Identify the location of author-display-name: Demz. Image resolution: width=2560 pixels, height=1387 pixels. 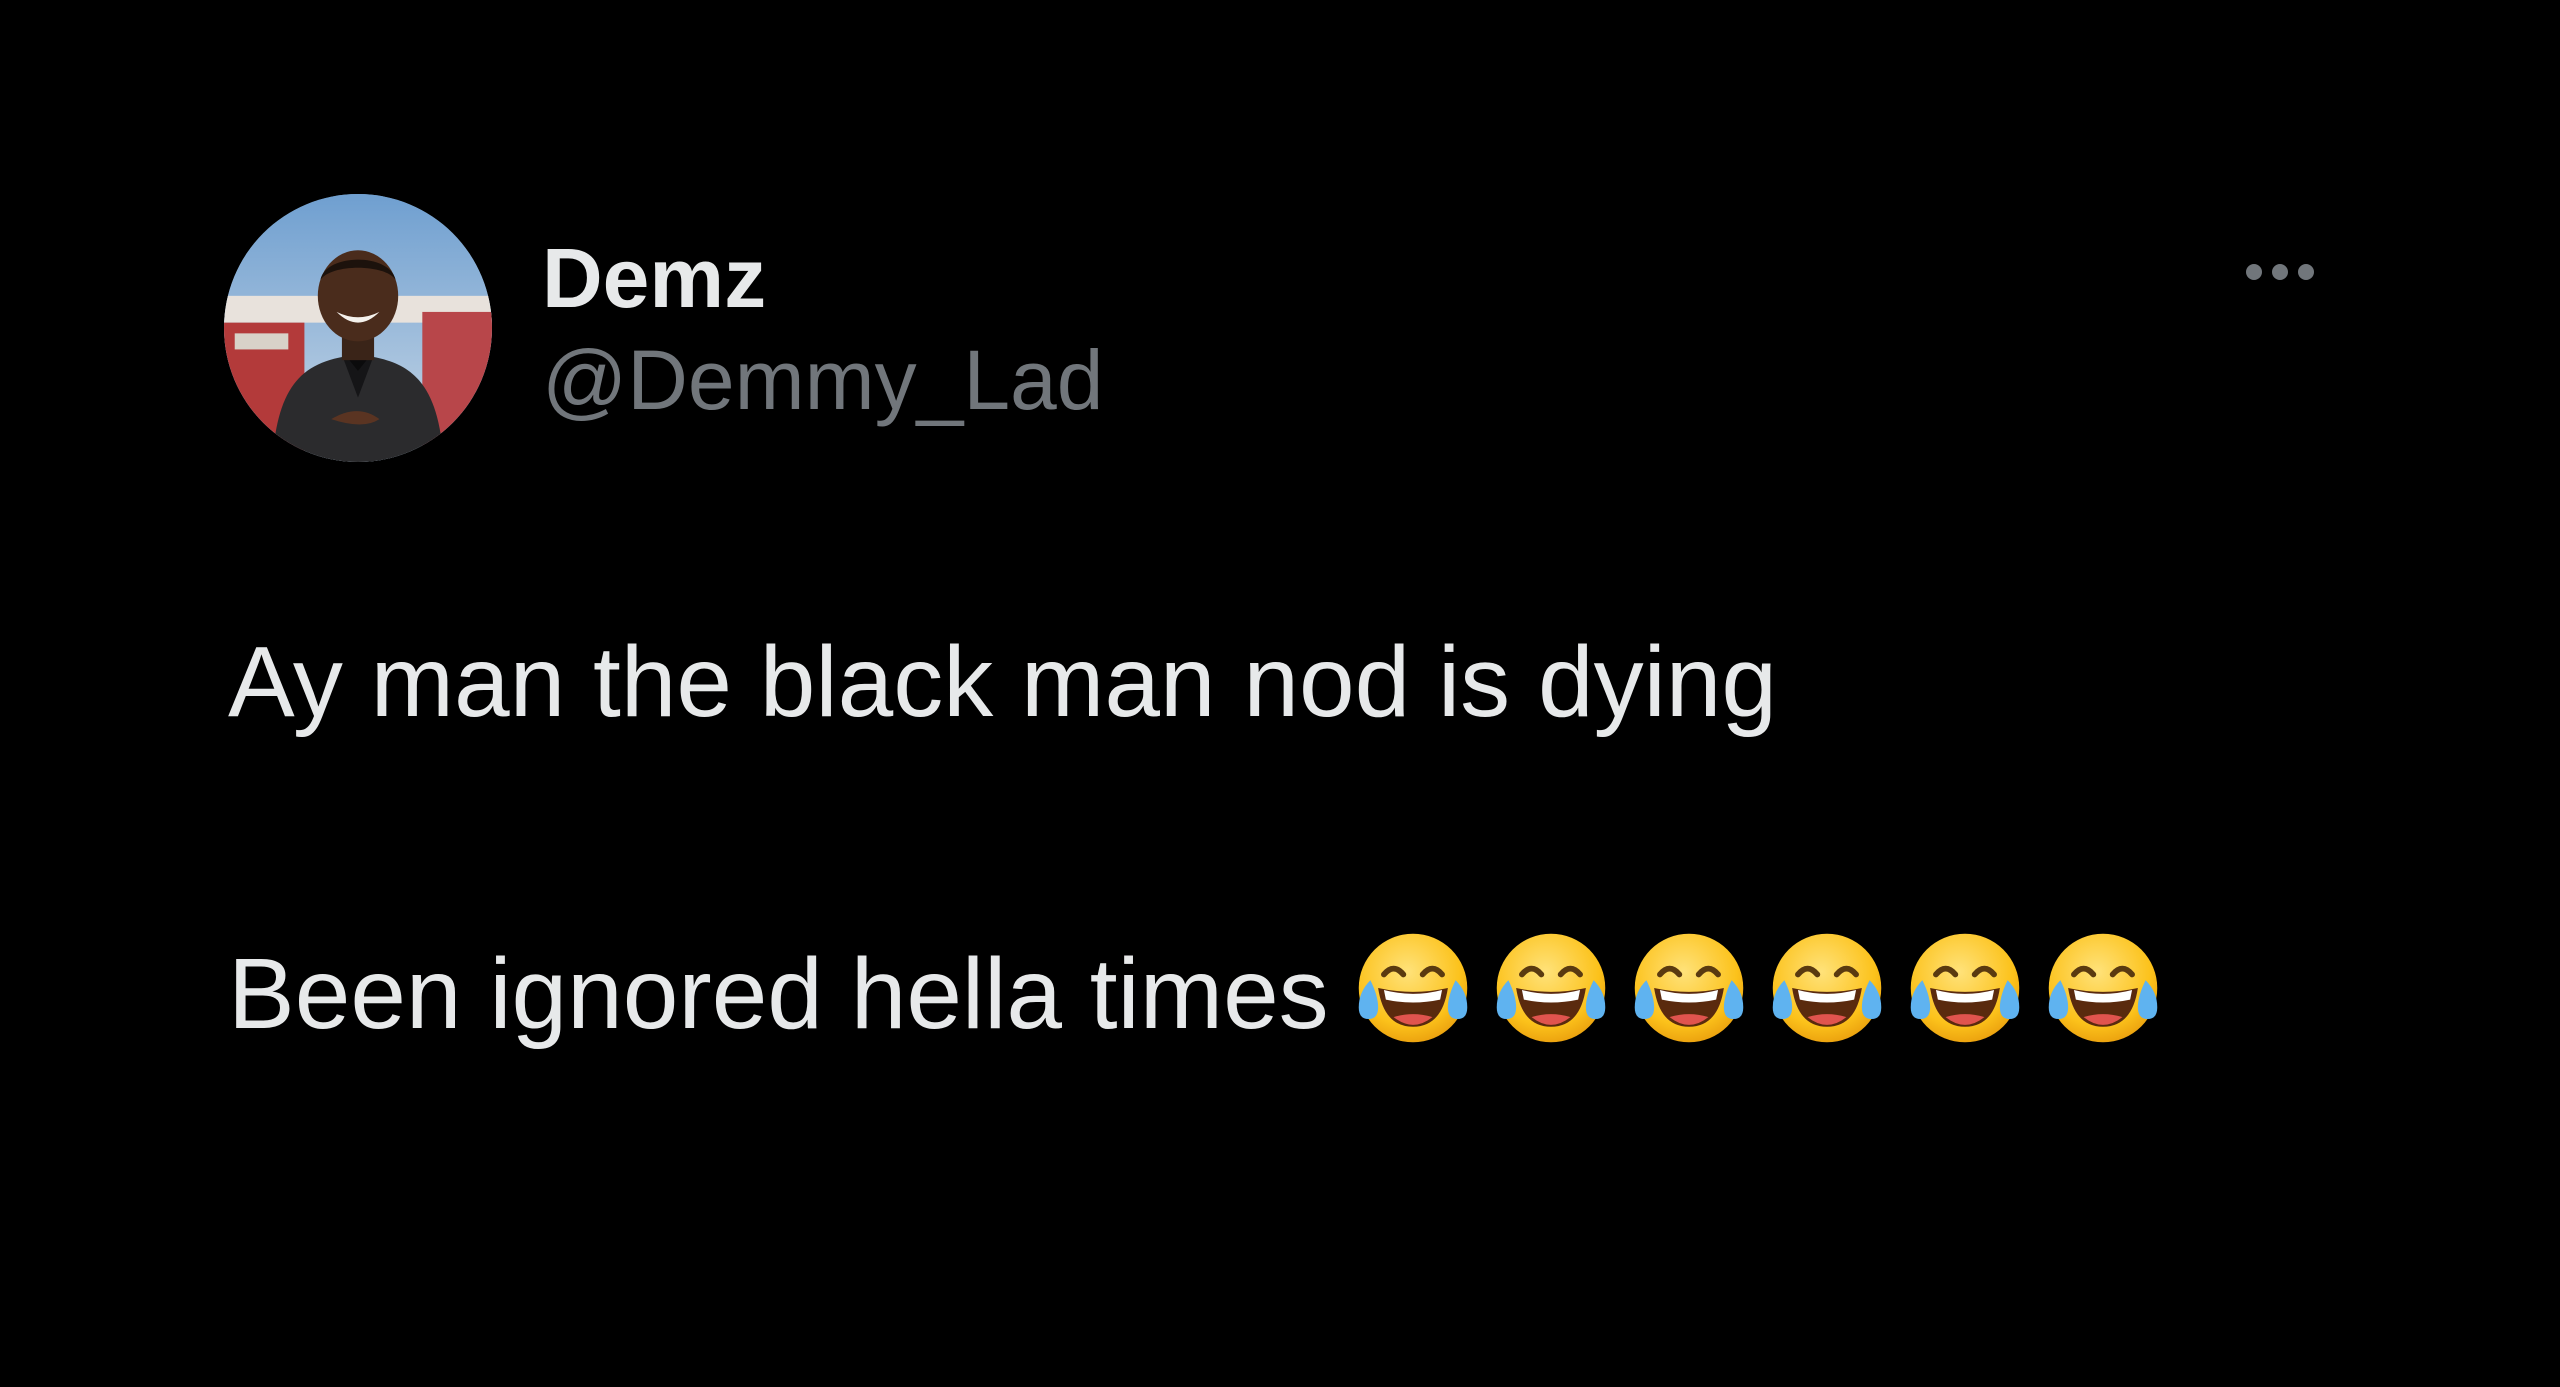
(654, 278).